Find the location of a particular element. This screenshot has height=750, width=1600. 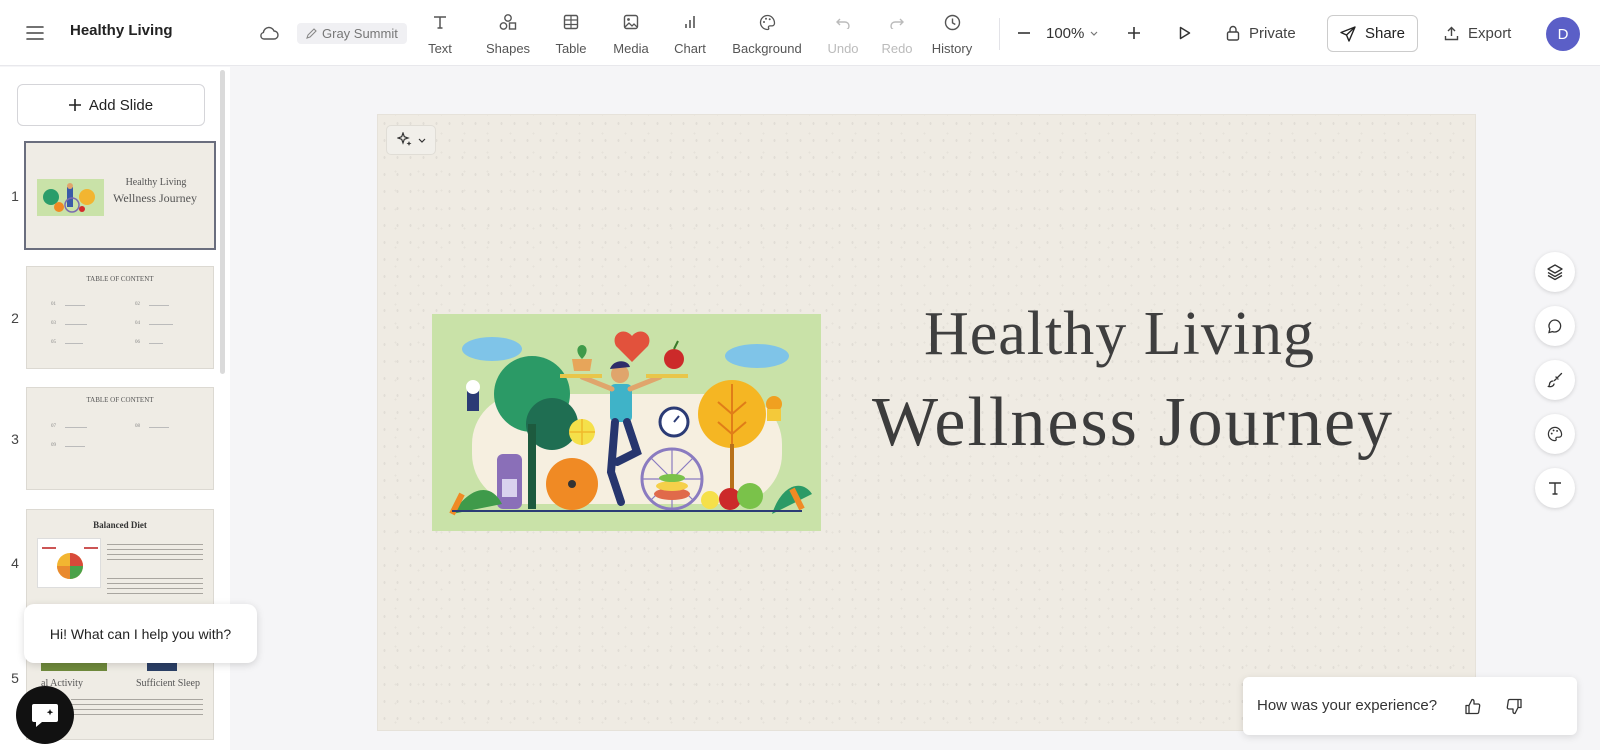

lock-icon is located at coordinates (1233, 33).